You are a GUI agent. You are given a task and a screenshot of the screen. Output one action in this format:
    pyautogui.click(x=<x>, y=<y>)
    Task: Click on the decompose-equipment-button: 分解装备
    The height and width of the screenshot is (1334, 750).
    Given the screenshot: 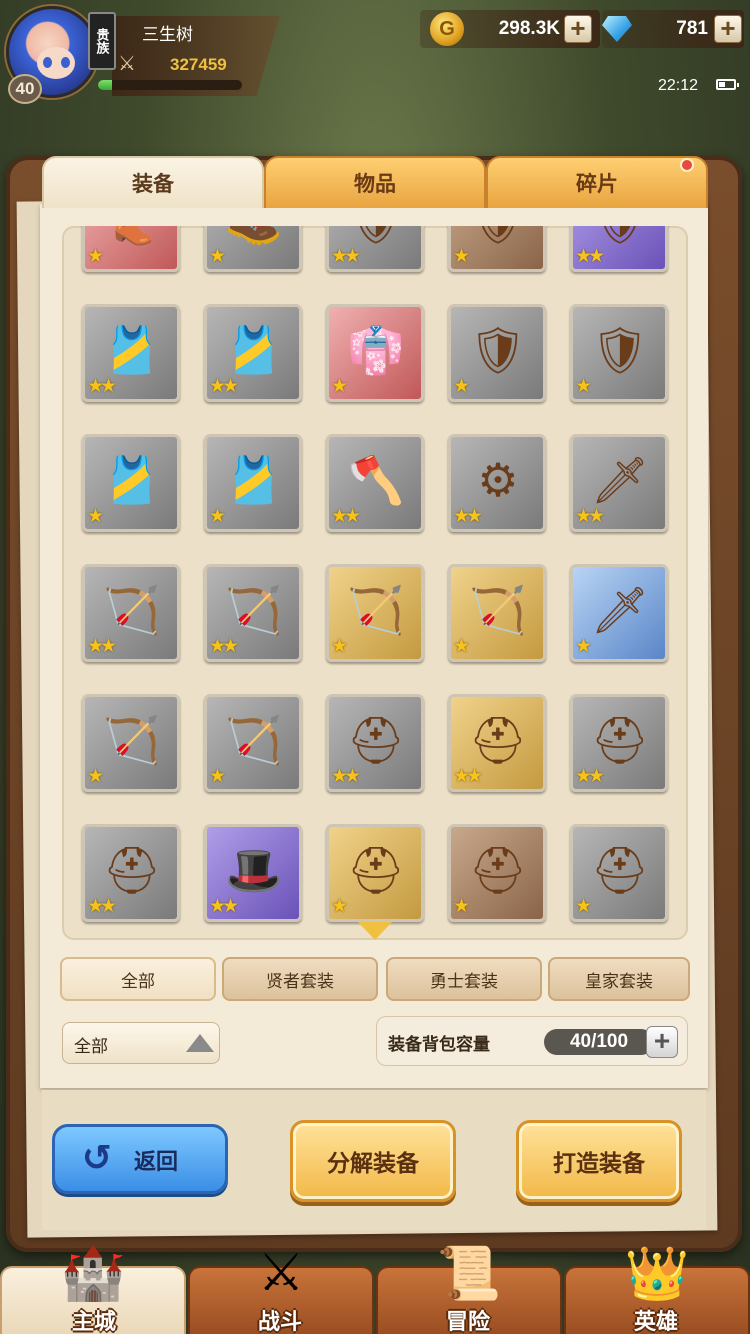 What is the action you would take?
    pyautogui.click(x=373, y=1161)
    